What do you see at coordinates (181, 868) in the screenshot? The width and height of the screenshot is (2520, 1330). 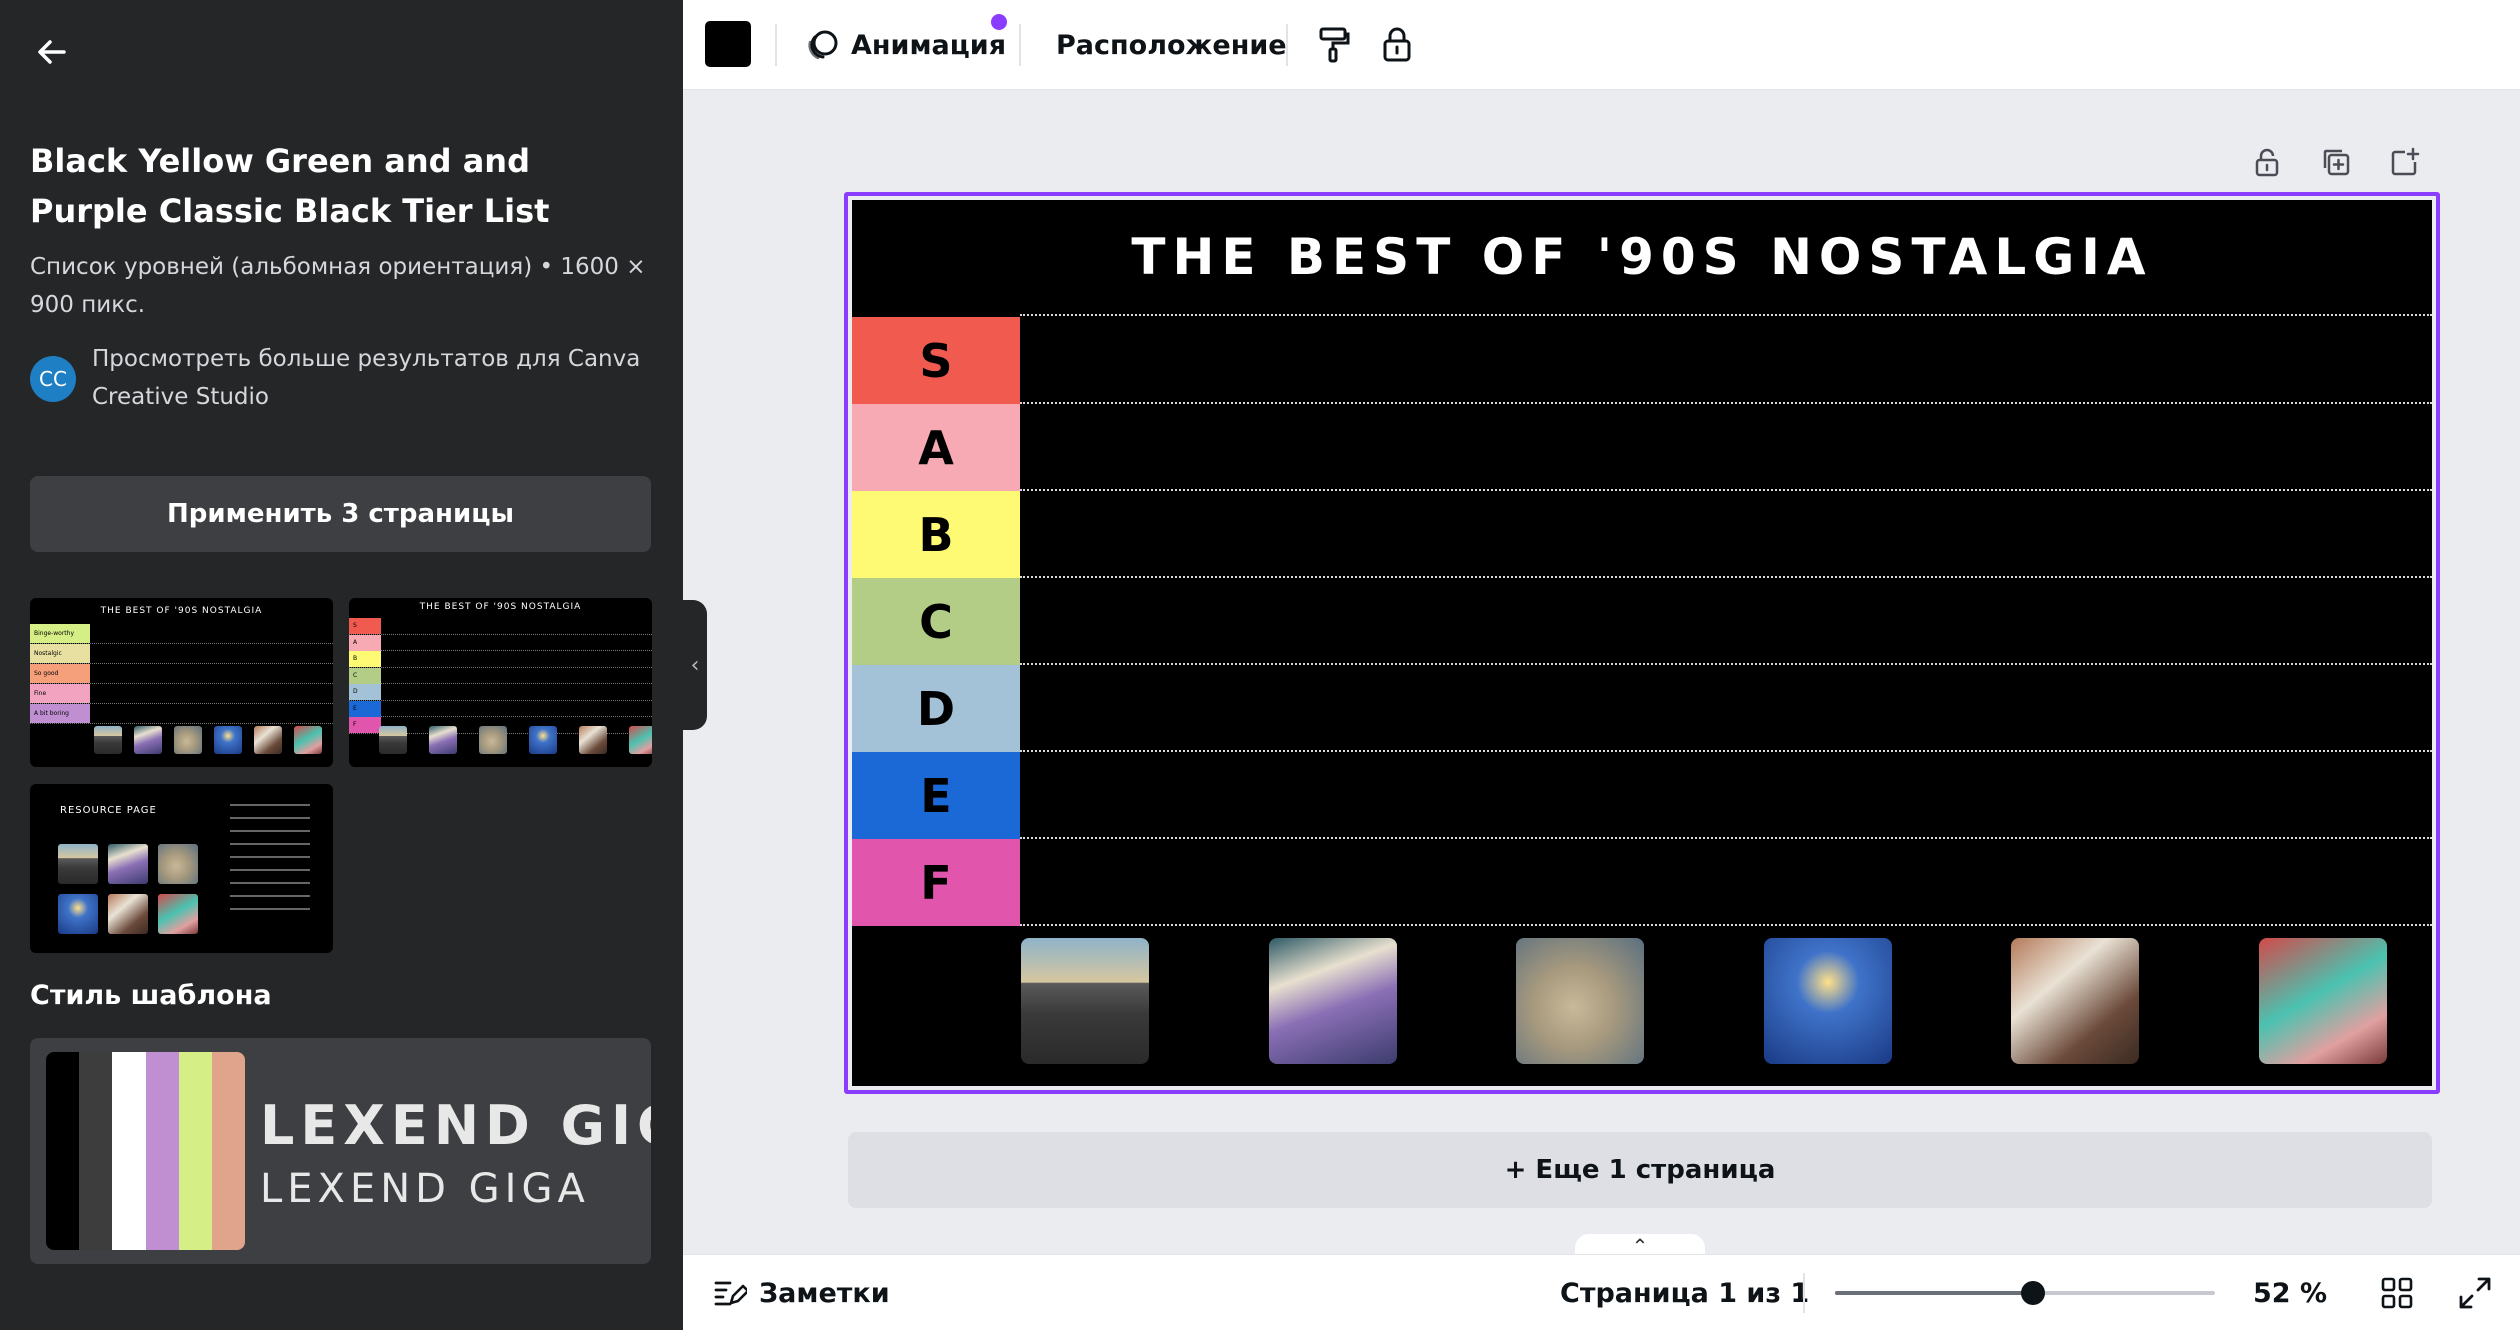 I see `page-thumbnail-3: RESOURCE PAGE` at bounding box center [181, 868].